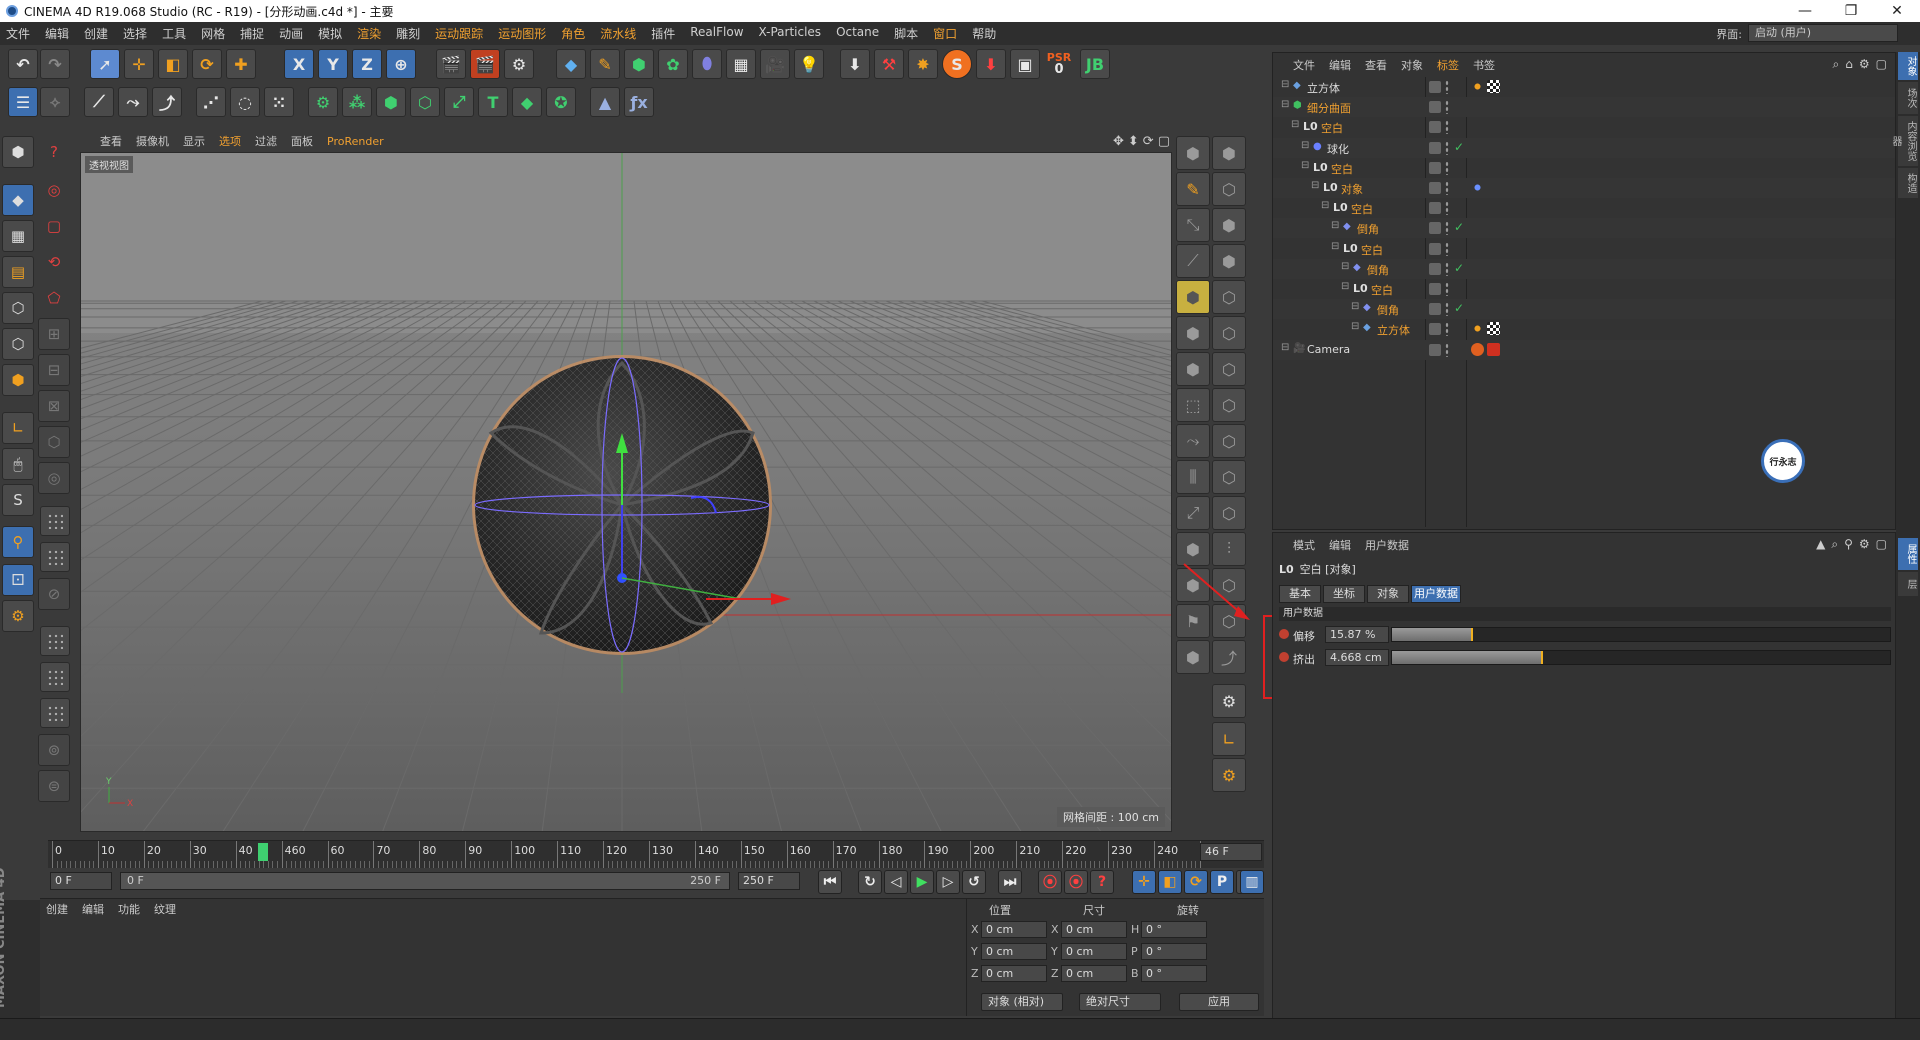  I want to click on attr-tab: 坐标, so click(1344, 594).